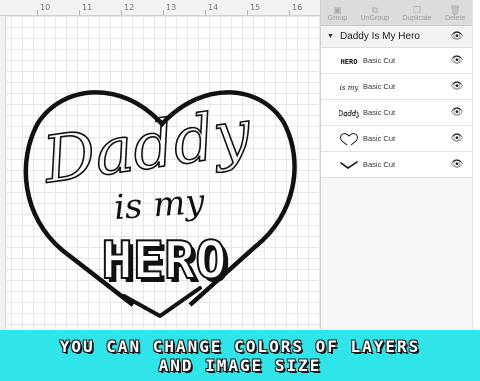 This screenshot has width=480, height=381. I want to click on layer-group-name: Daddy Is My Hero, so click(379, 36).